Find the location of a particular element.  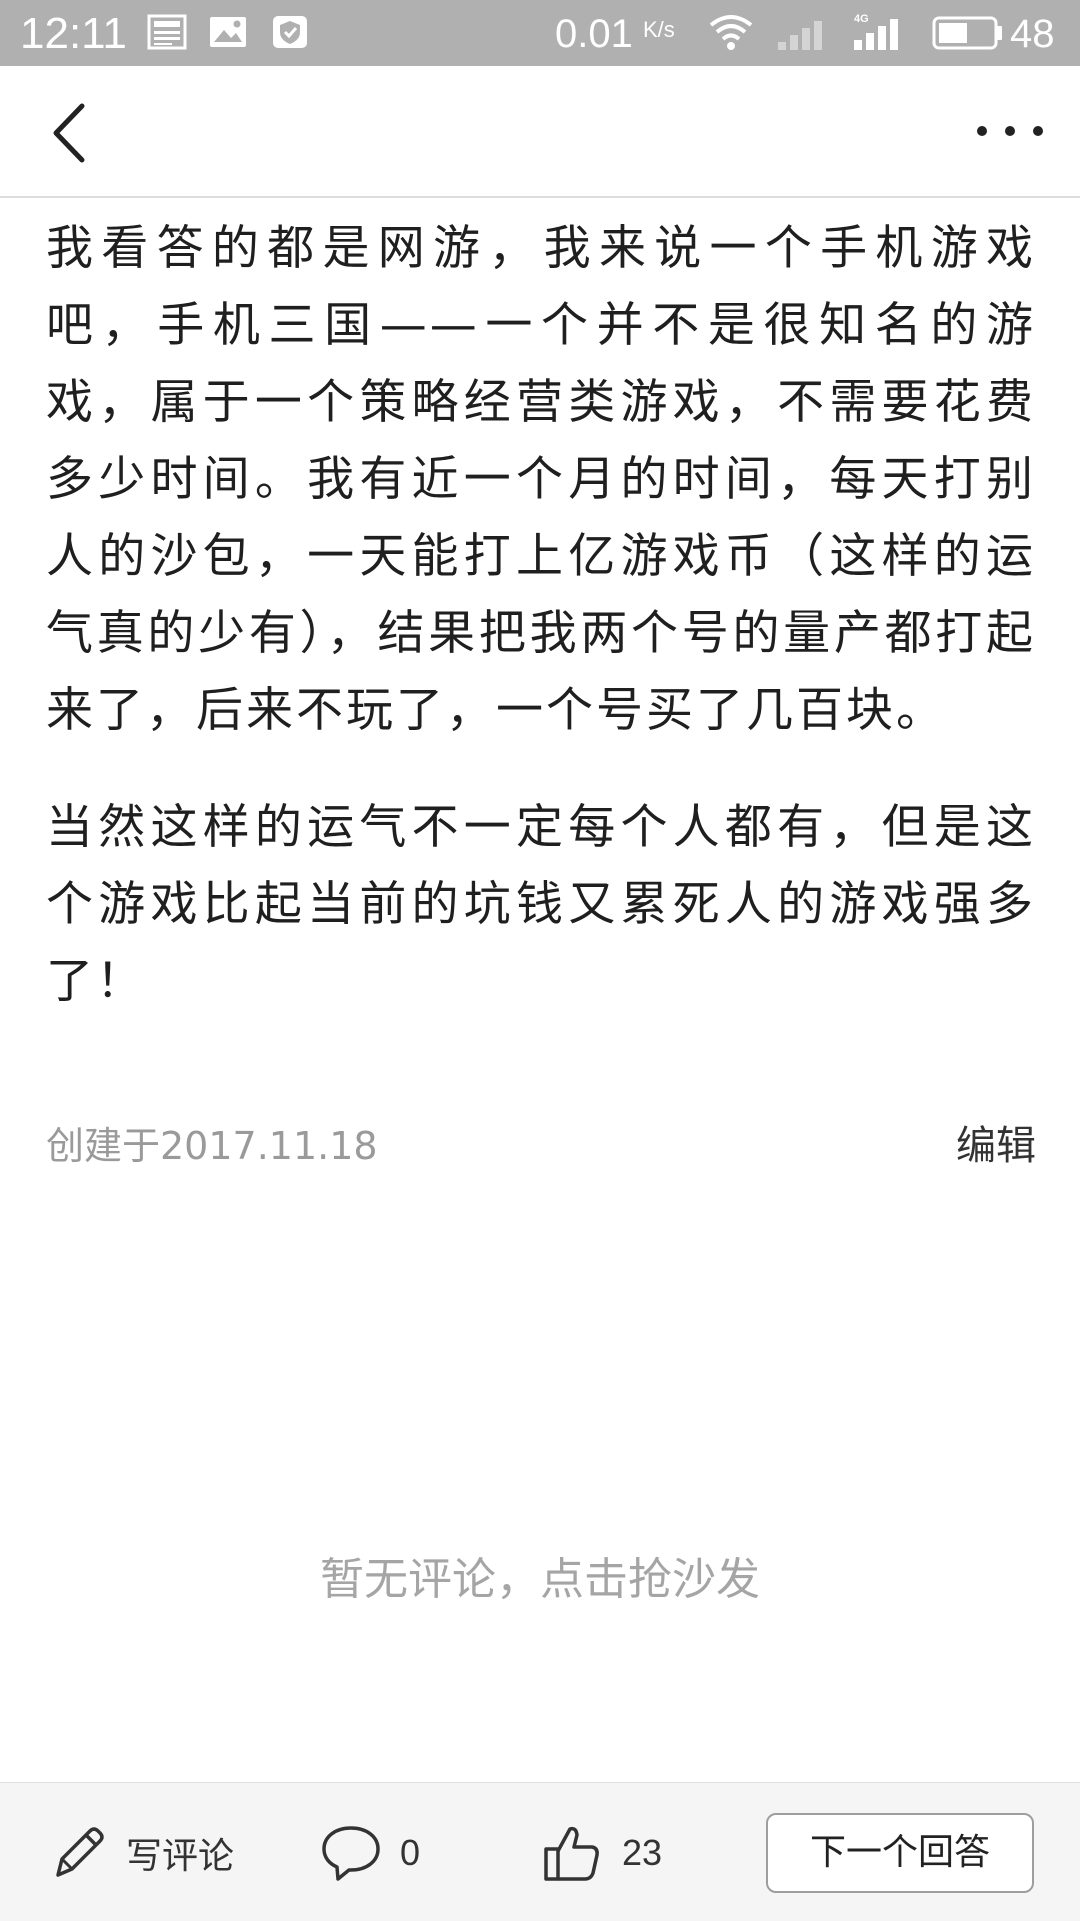

status-time: 12:11 is located at coordinates (73, 33).